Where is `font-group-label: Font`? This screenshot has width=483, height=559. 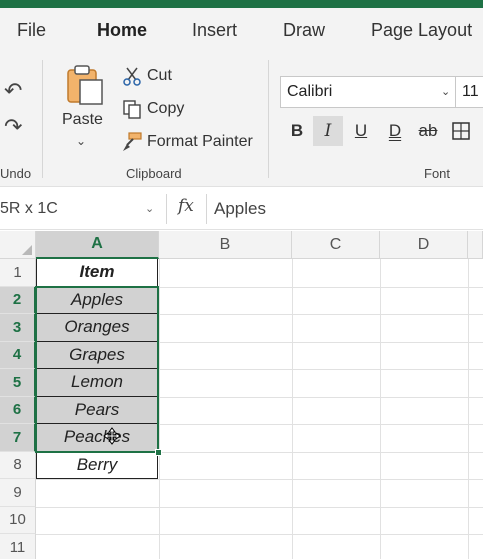 font-group-label: Font is located at coordinates (437, 173).